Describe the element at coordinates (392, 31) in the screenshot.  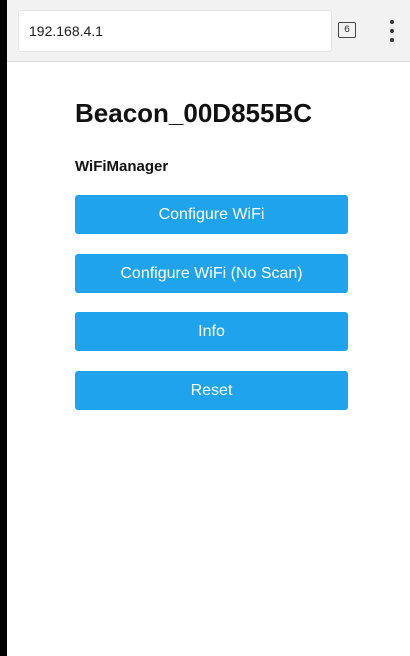
I see `more-vert-icon` at that location.